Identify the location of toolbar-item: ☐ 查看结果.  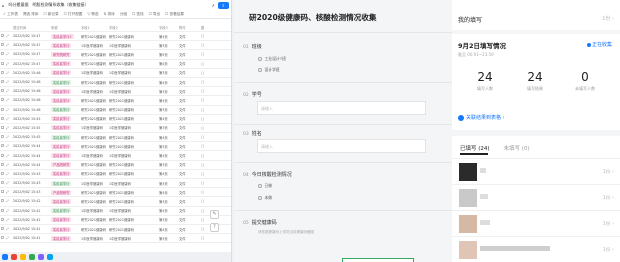
(174, 14).